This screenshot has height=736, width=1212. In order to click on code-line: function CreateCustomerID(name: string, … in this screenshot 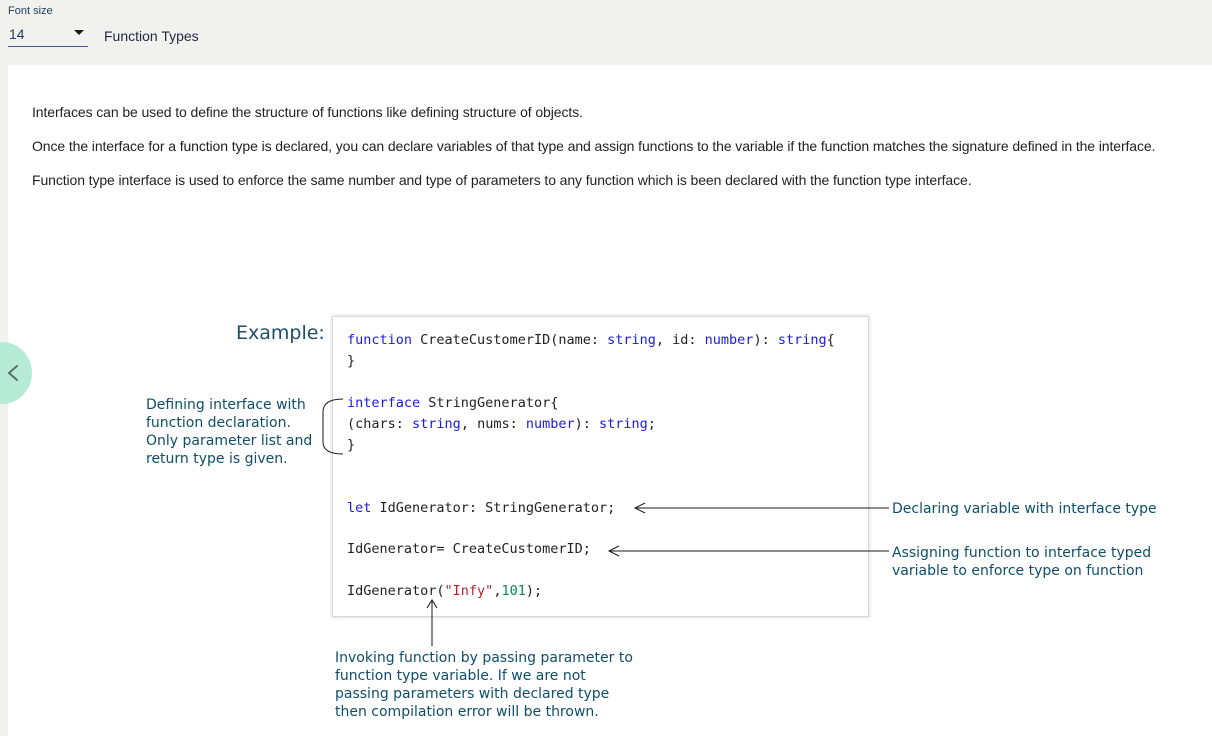, I will do `click(591, 340)`.